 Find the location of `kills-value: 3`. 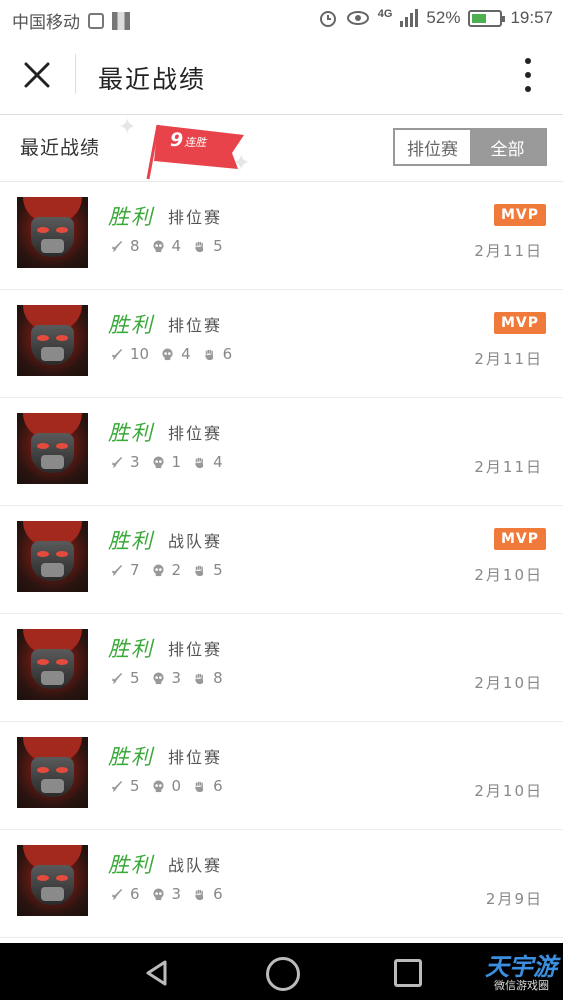

kills-value: 3 is located at coordinates (135, 462).